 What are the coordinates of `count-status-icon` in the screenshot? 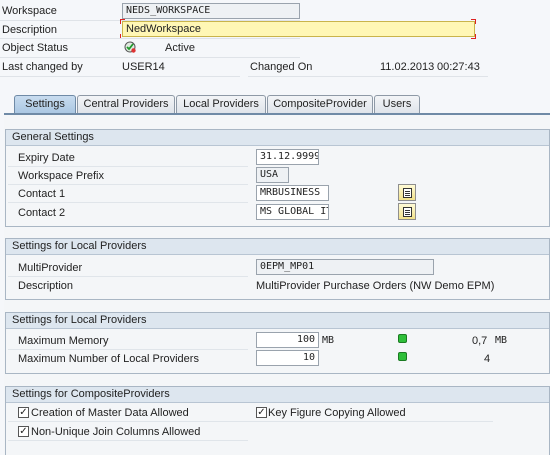 It's located at (402, 356).